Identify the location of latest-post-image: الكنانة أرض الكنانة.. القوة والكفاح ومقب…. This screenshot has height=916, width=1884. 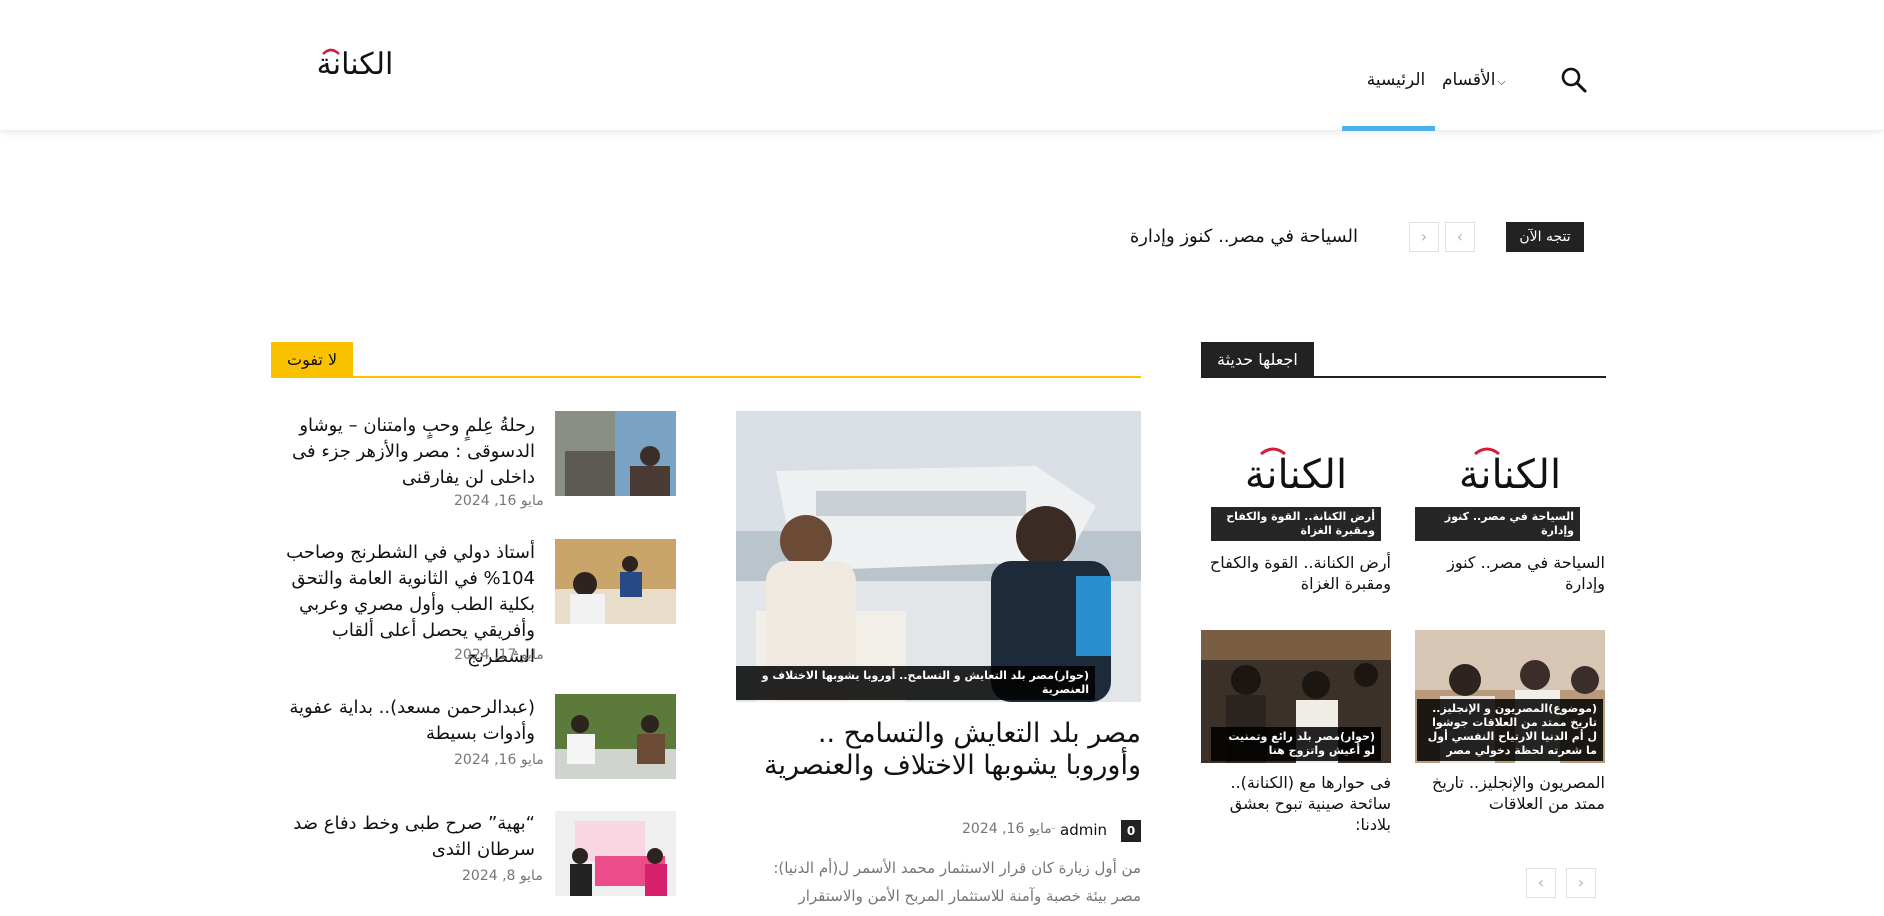
(1296, 476).